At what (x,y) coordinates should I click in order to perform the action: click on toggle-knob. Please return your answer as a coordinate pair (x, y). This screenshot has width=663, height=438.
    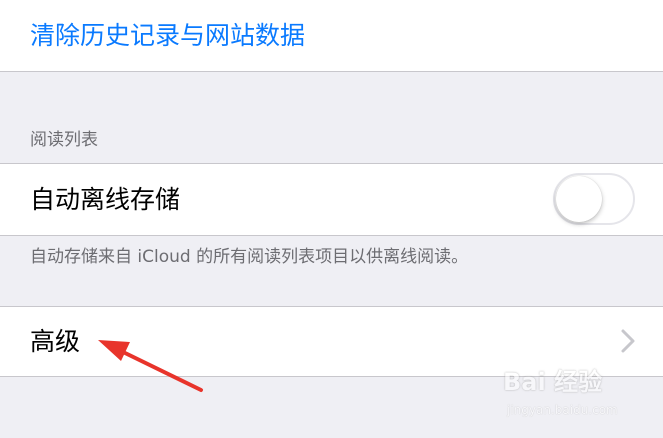
    Looking at the image, I should click on (579, 199).